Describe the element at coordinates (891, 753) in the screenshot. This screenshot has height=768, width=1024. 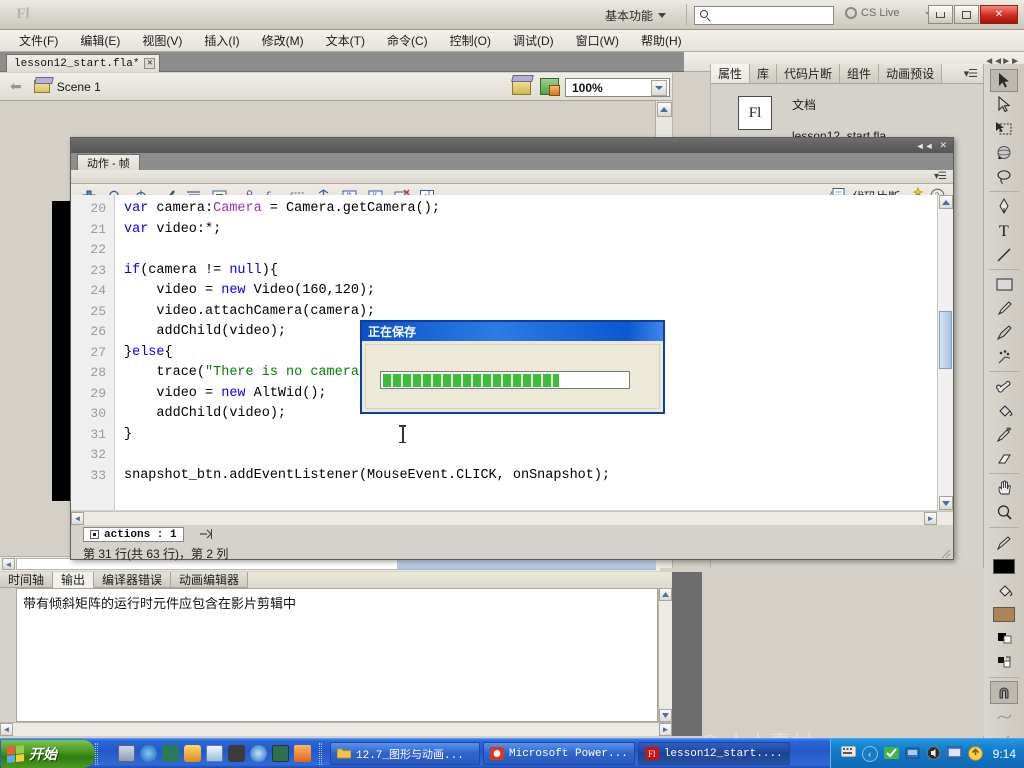
I see `antivirus-icon` at that location.